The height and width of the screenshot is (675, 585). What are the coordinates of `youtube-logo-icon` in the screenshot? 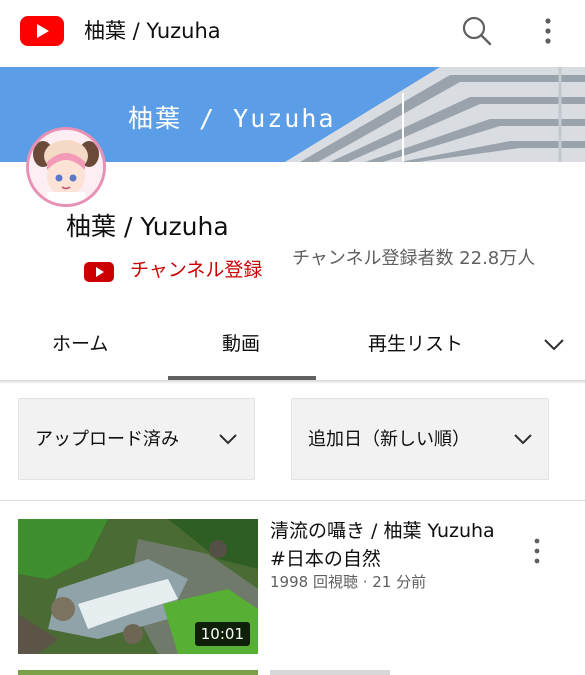 It's located at (42, 31).